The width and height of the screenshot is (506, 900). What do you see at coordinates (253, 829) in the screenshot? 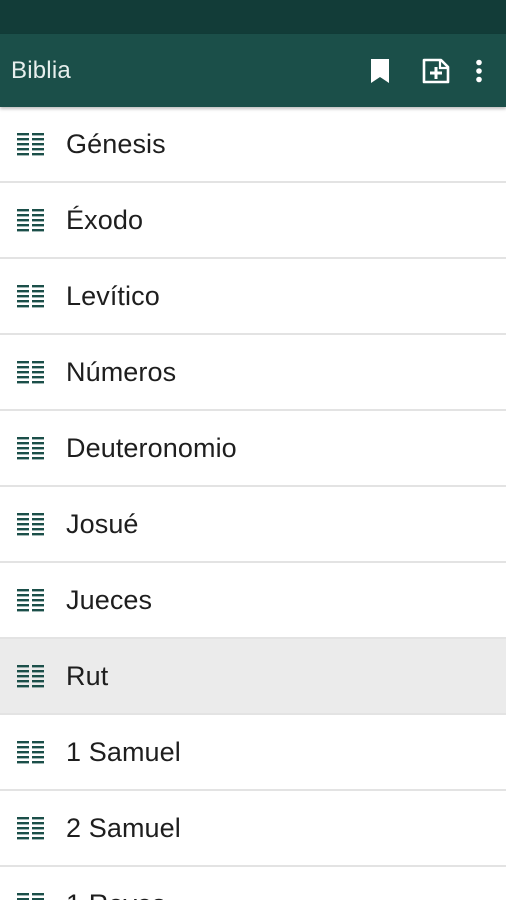
I see `book-row: 2 Samuel` at bounding box center [253, 829].